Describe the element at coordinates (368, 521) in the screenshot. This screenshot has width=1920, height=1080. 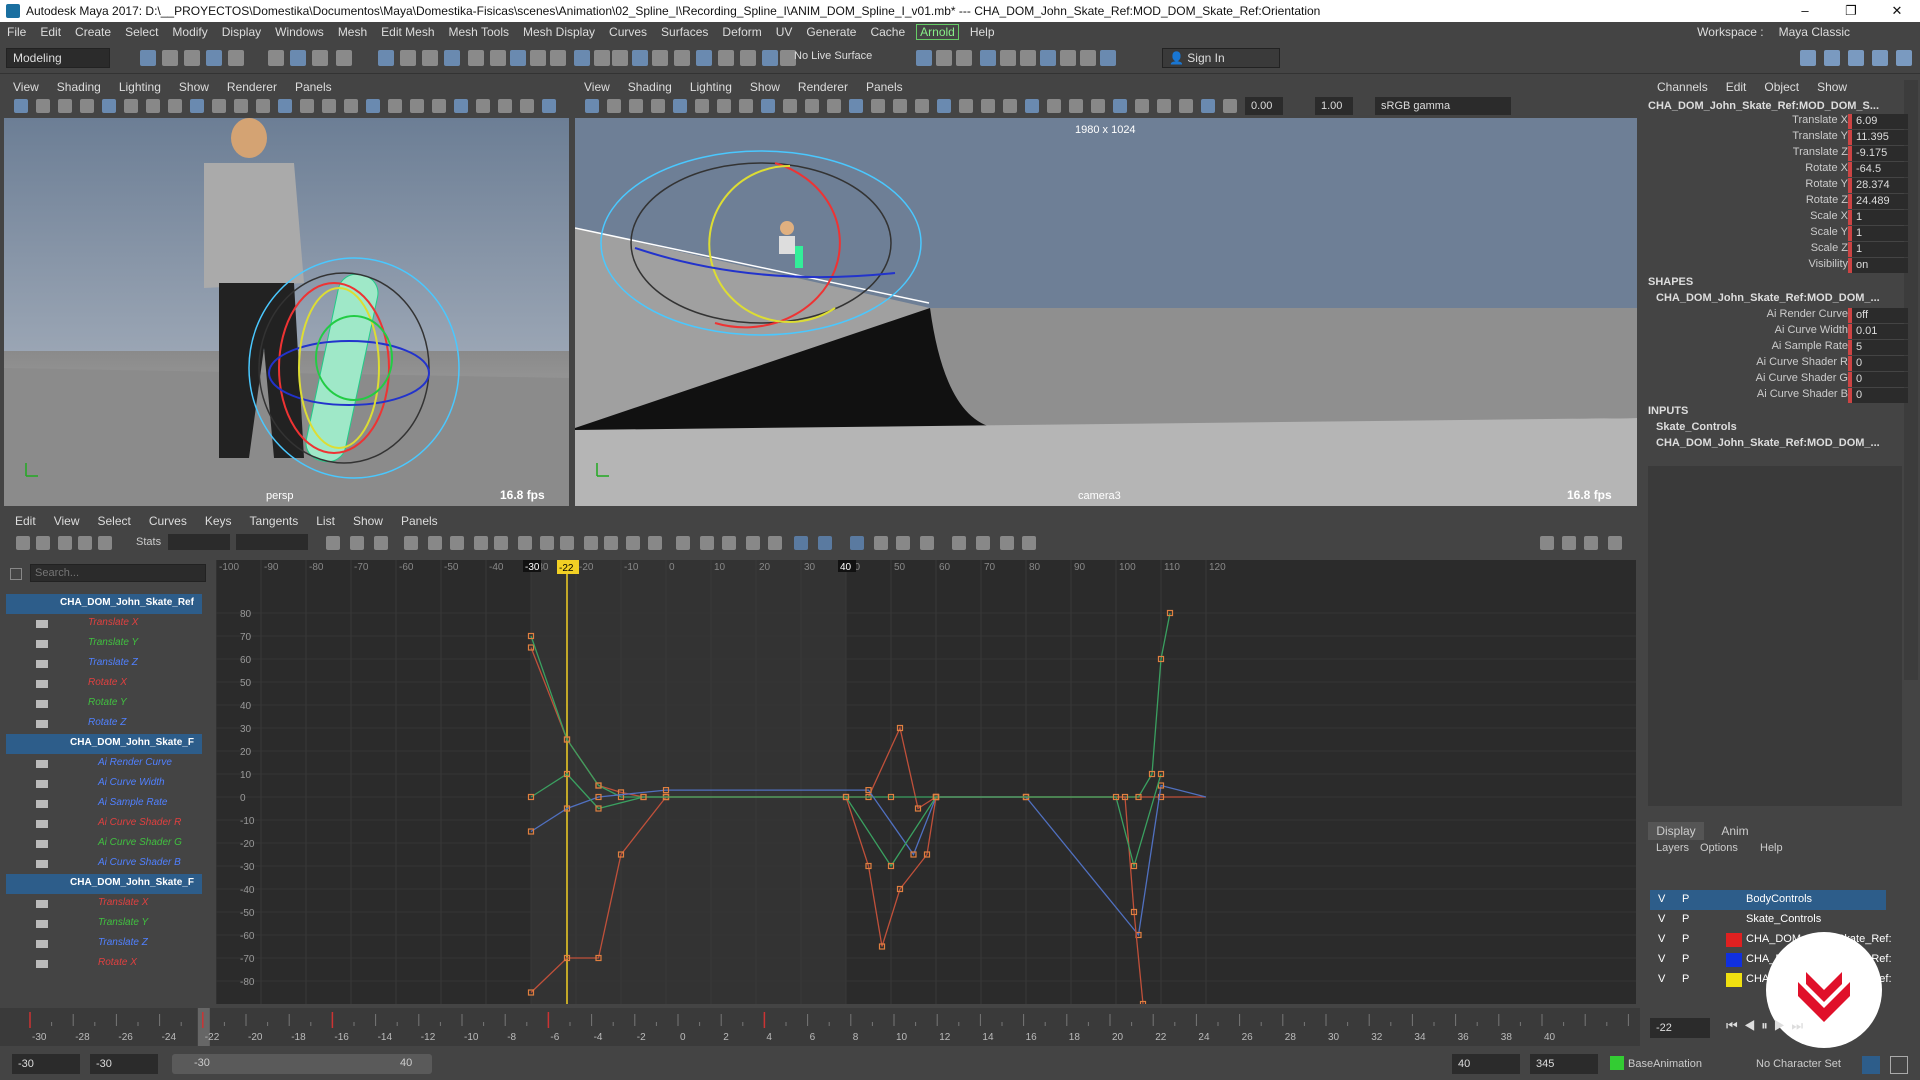
I see `graph-editor-menu-show: Show` at that location.